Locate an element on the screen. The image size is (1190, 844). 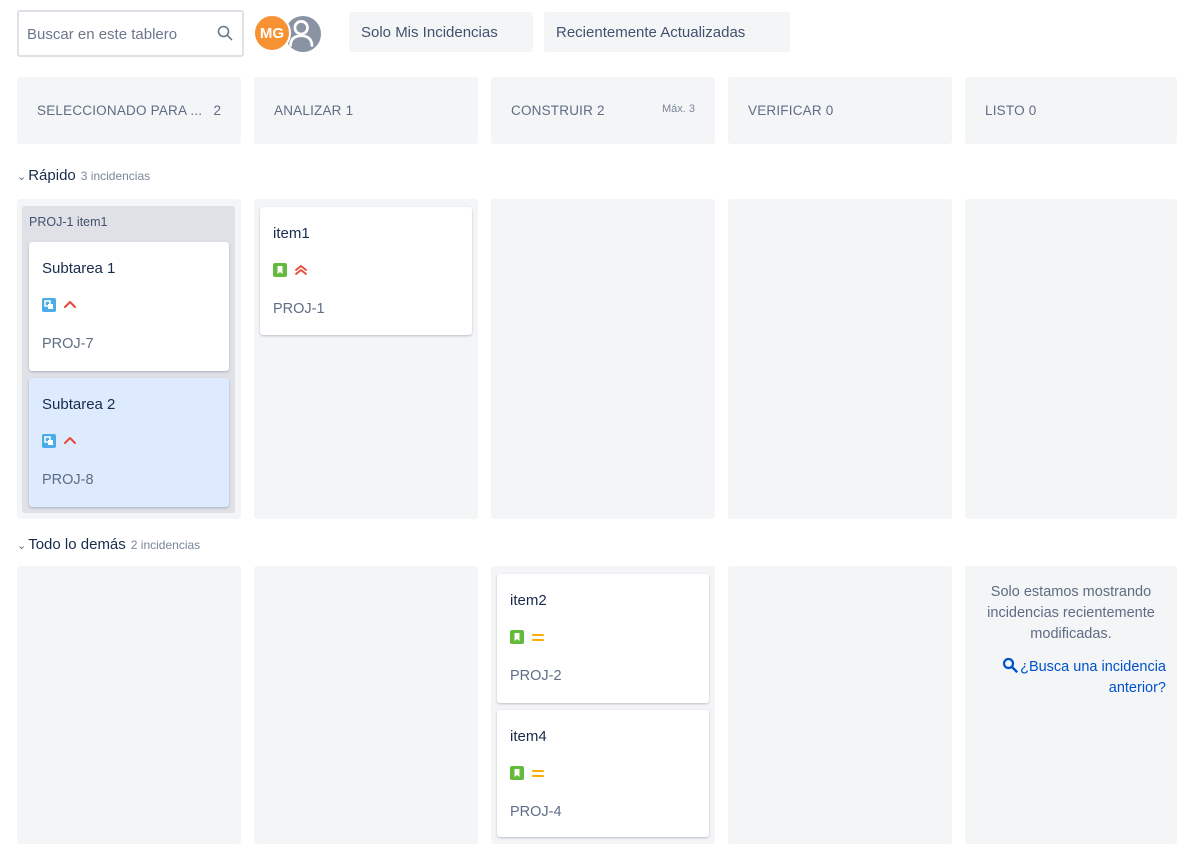
card-key: PROJ-4 is located at coordinates (536, 812).